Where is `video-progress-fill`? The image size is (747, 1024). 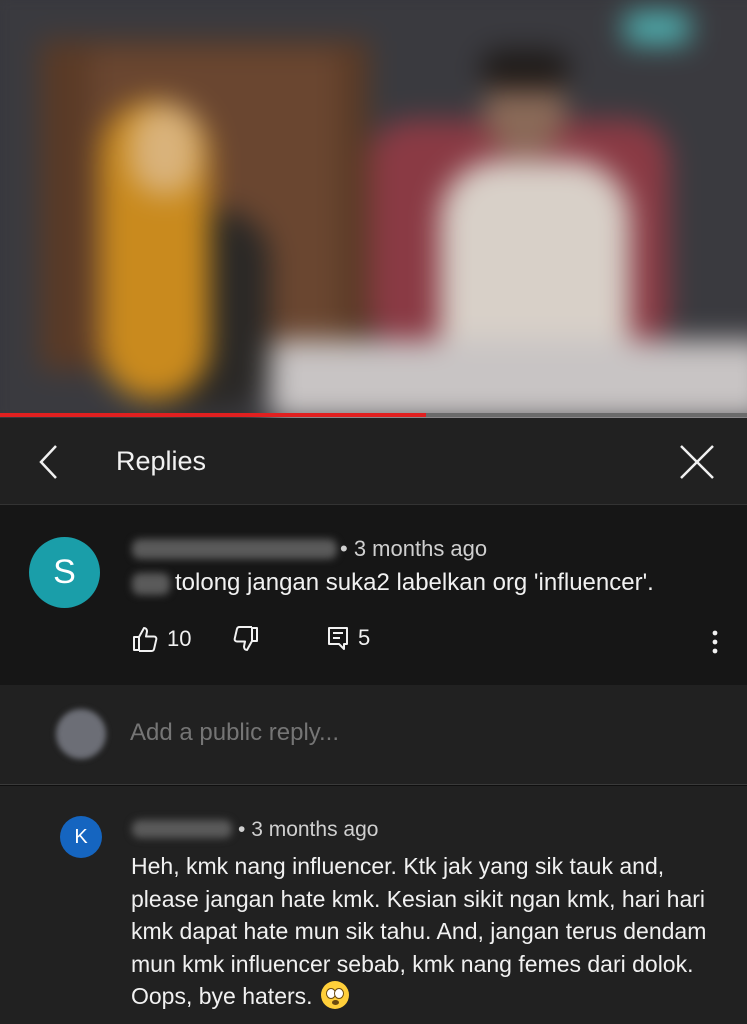 video-progress-fill is located at coordinates (213, 415).